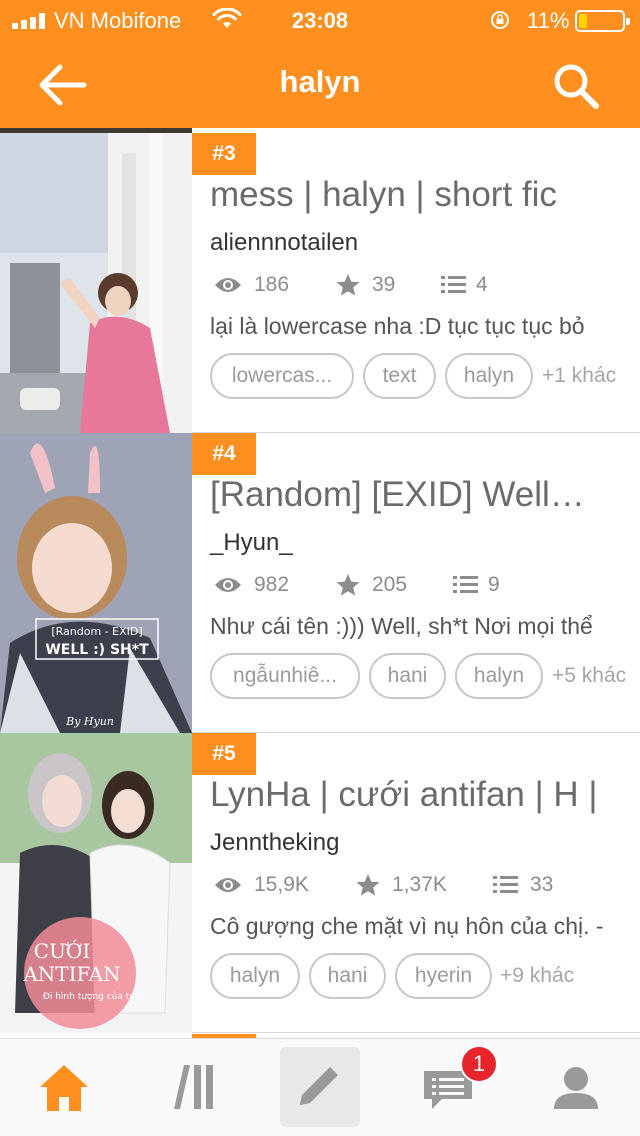 The height and width of the screenshot is (1136, 640). I want to click on parts-count: 33, so click(542, 884).